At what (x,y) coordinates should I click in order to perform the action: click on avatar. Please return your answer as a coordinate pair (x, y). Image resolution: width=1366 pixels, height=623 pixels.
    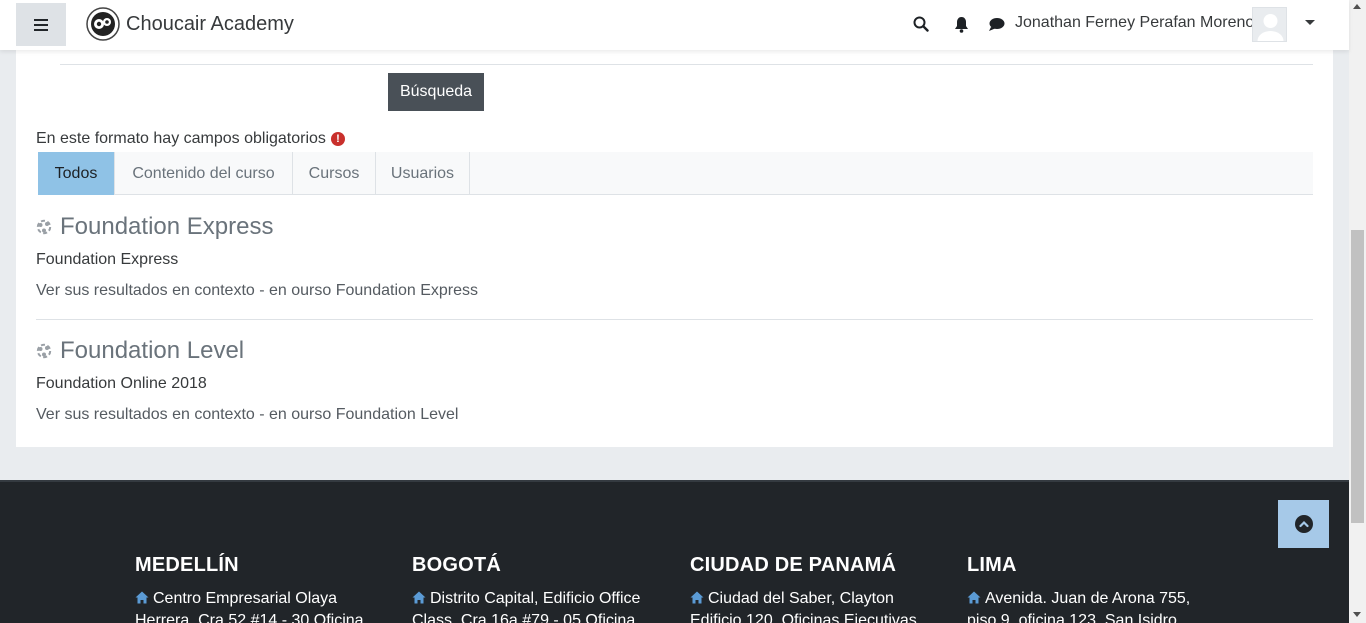
    Looking at the image, I should click on (1269, 24).